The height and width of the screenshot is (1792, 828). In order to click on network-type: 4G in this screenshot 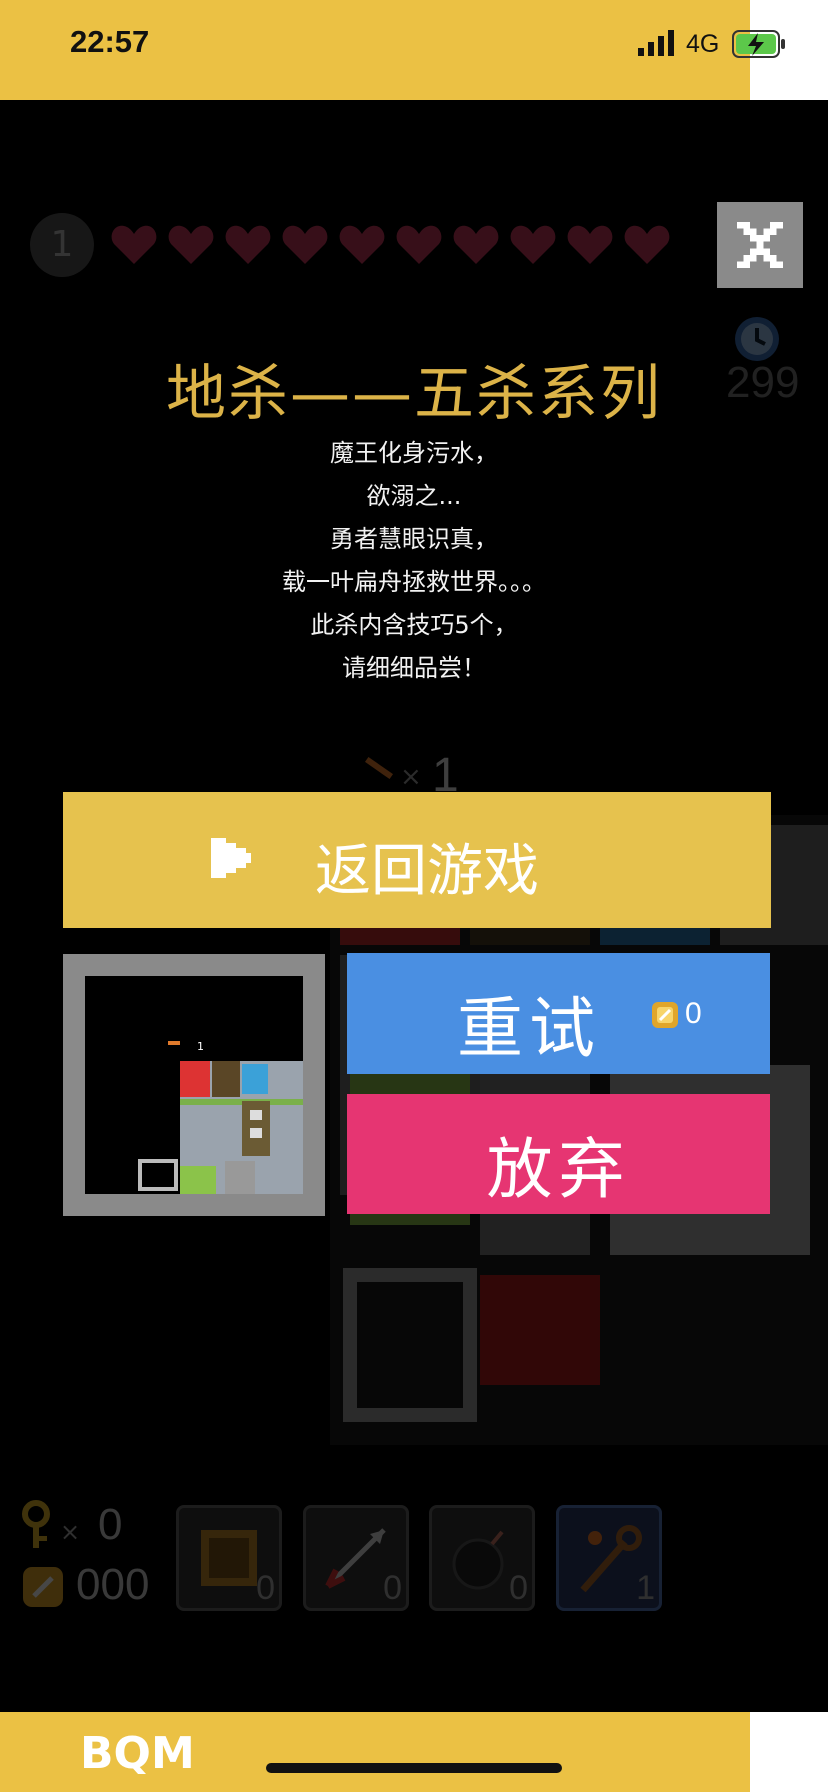, I will do `click(703, 44)`.